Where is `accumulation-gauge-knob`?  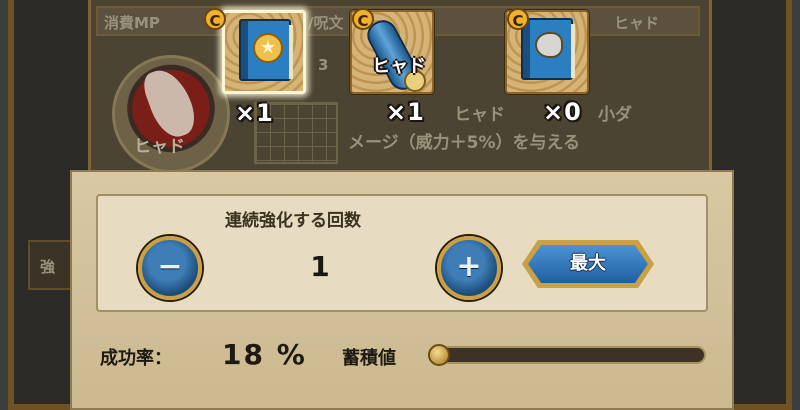 accumulation-gauge-knob is located at coordinates (439, 355).